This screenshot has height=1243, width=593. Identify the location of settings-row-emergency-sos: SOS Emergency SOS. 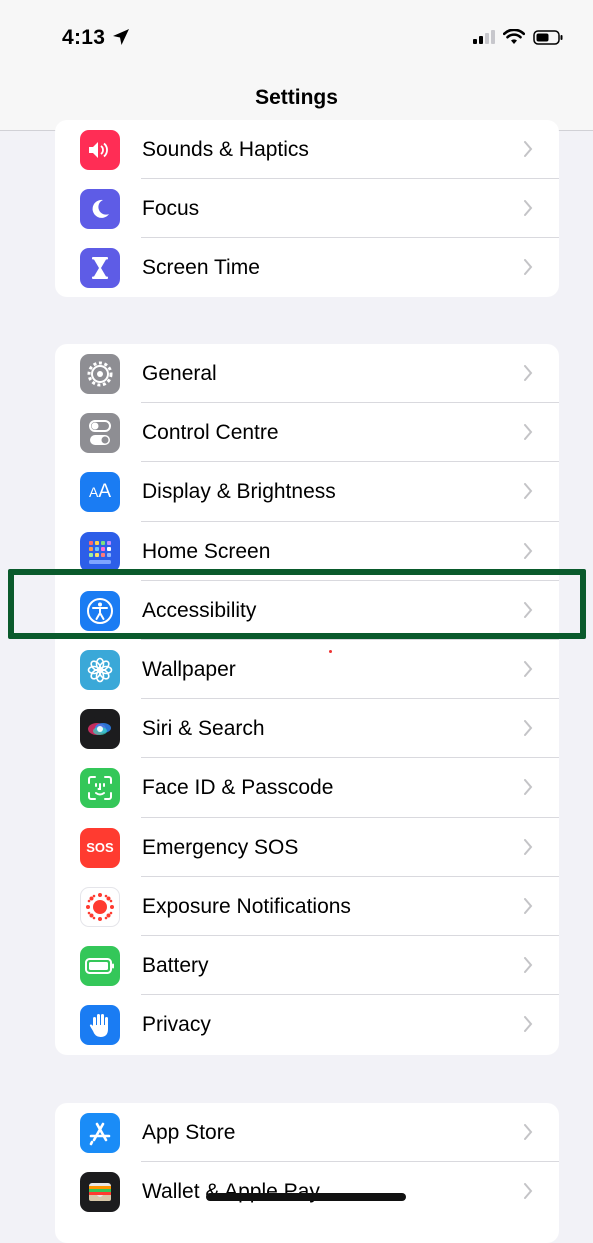
(307, 847).